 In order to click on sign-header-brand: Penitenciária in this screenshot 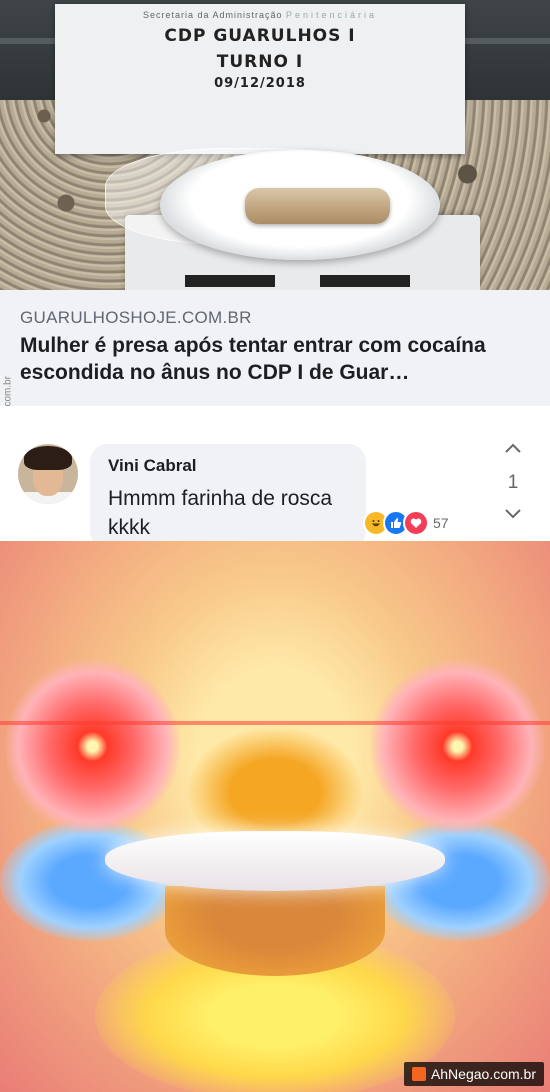, I will do `click(332, 15)`.